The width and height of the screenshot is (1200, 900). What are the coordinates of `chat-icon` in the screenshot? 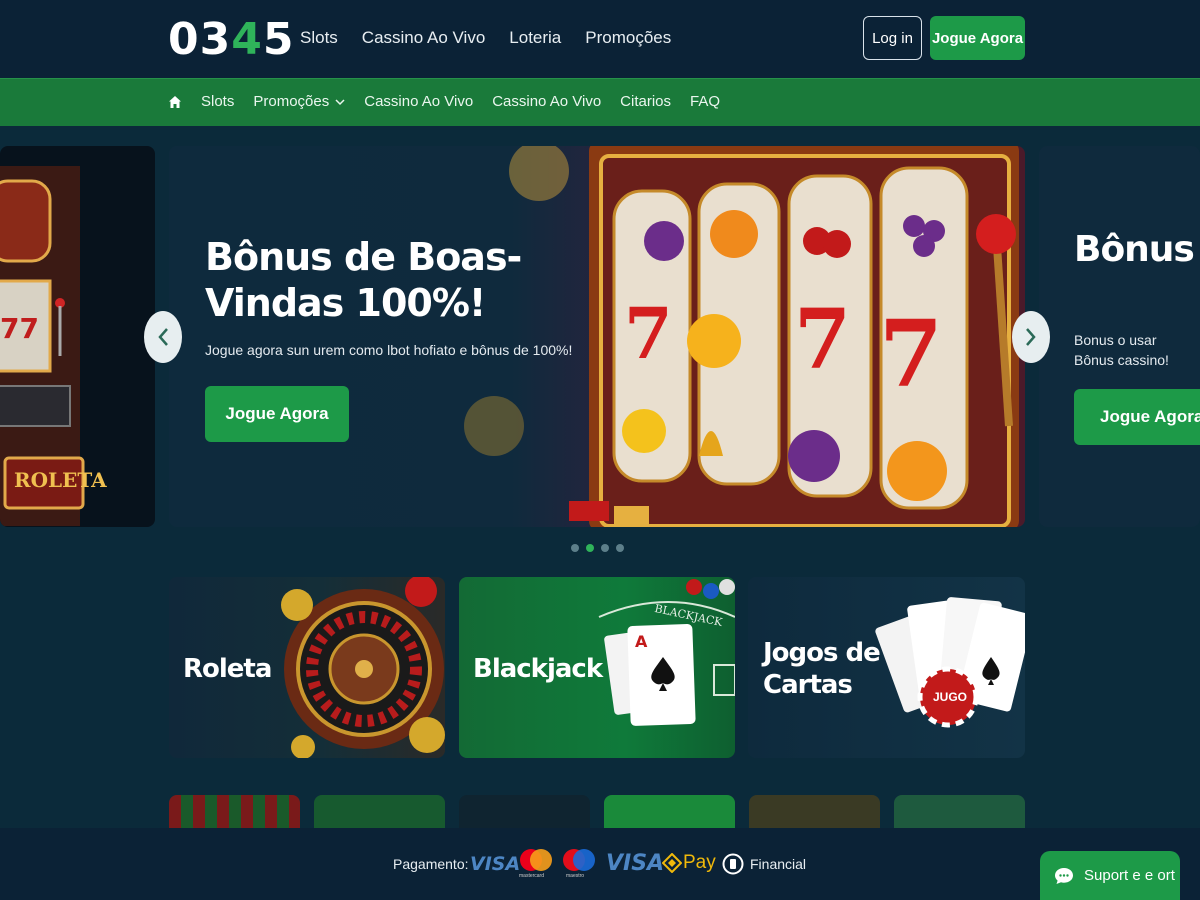 It's located at (1064, 875).